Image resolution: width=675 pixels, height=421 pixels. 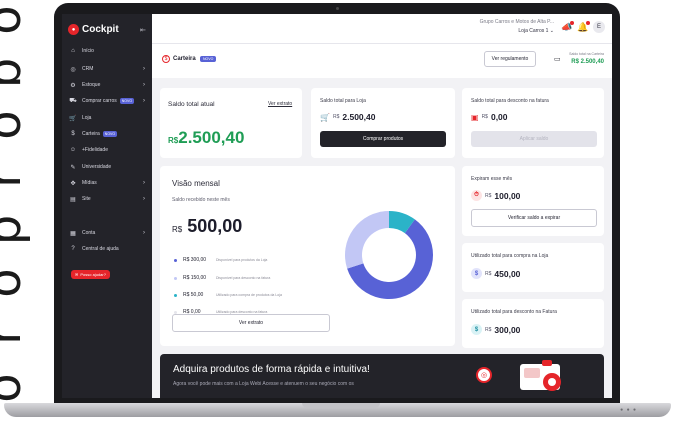 What do you see at coordinates (88, 51) in the screenshot?
I see `sidebar-item-label: Início` at bounding box center [88, 51].